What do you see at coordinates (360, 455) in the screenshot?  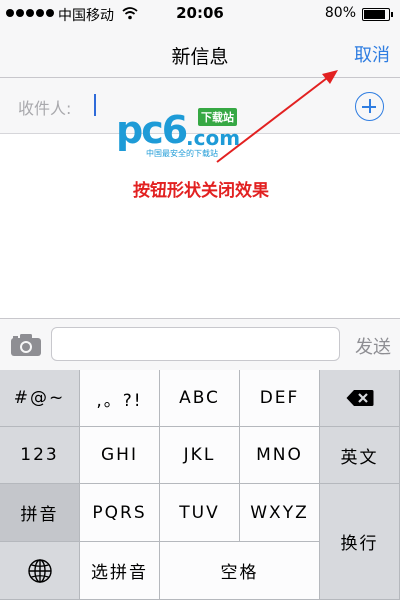 I see `key-english: 英文` at bounding box center [360, 455].